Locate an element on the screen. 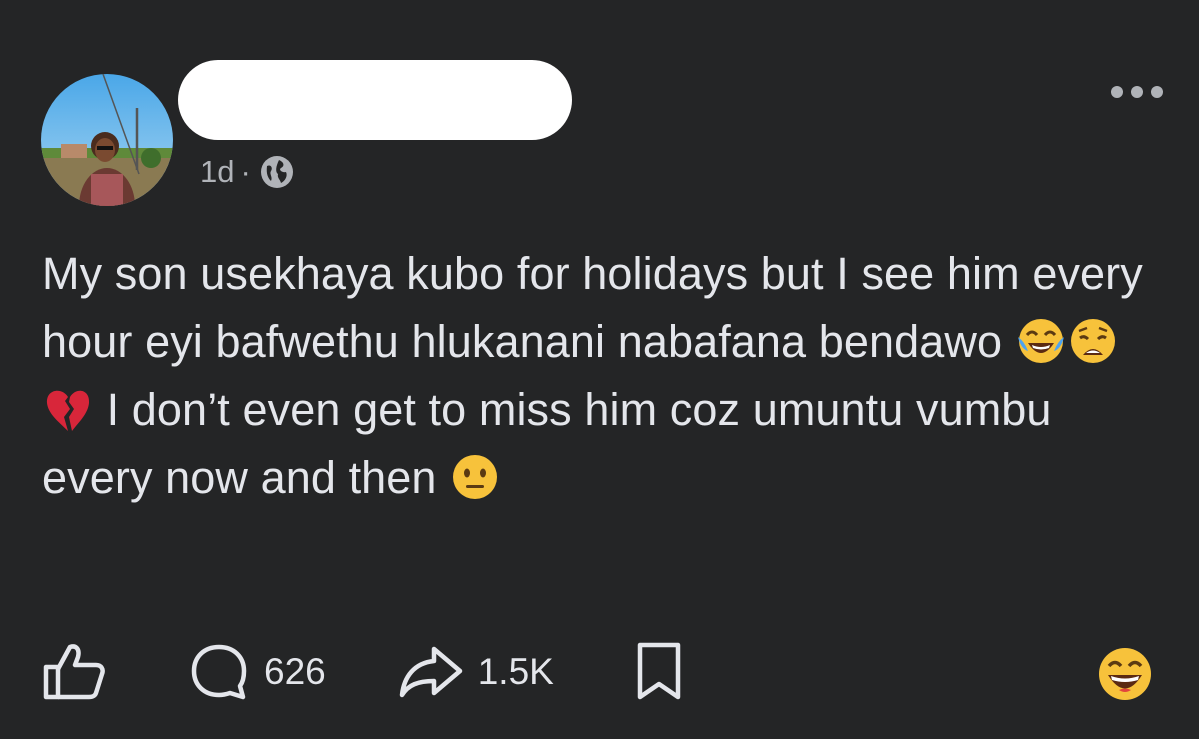 This screenshot has height=739, width=1199. action-bar: 626 1.5K is located at coordinates (362, 672).